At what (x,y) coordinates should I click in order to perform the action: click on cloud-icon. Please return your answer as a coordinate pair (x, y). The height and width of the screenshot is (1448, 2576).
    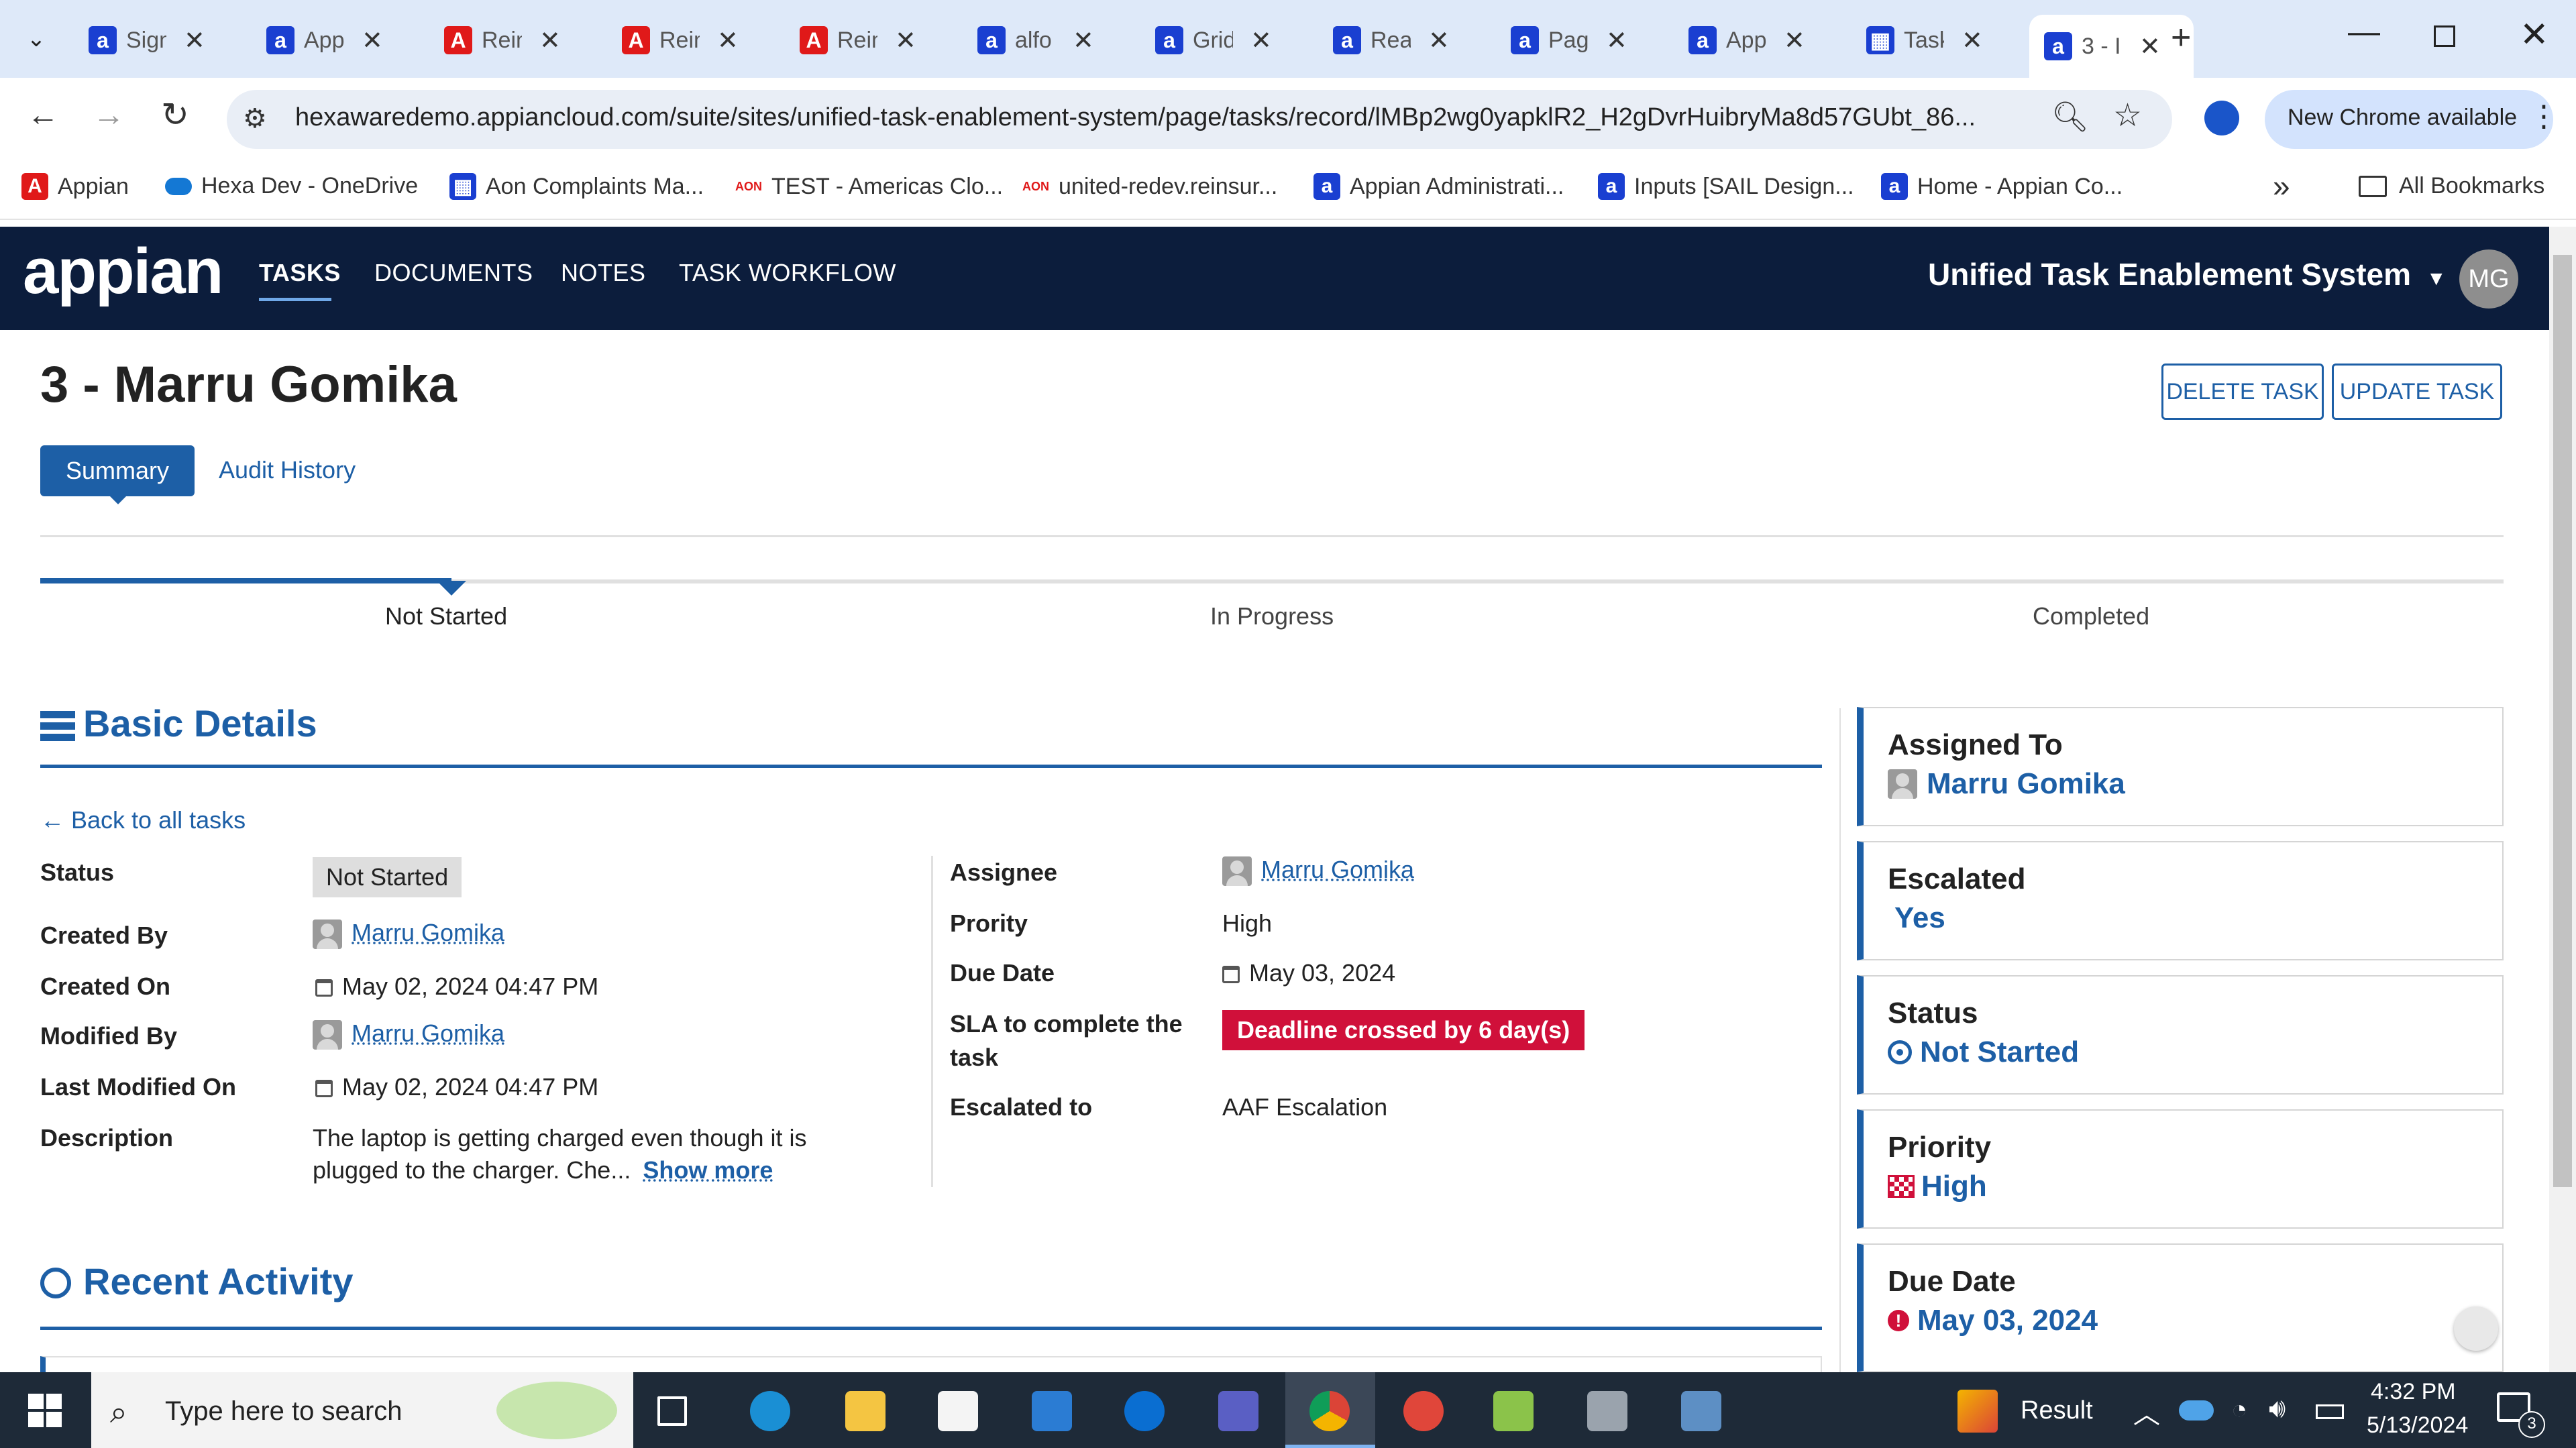
    Looking at the image, I should click on (178, 186).